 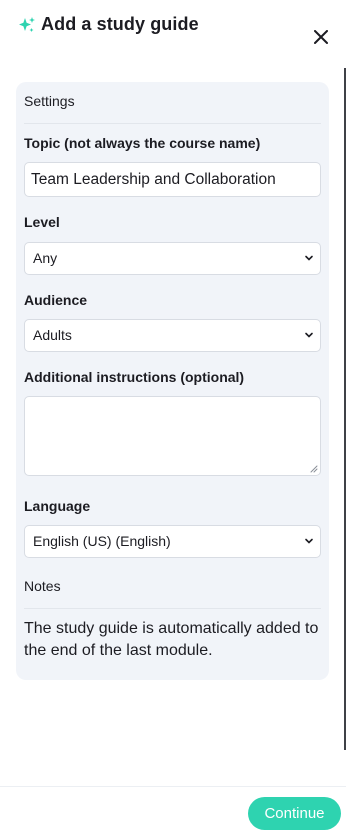 What do you see at coordinates (313, 468) in the screenshot?
I see `resize-grip-icon` at bounding box center [313, 468].